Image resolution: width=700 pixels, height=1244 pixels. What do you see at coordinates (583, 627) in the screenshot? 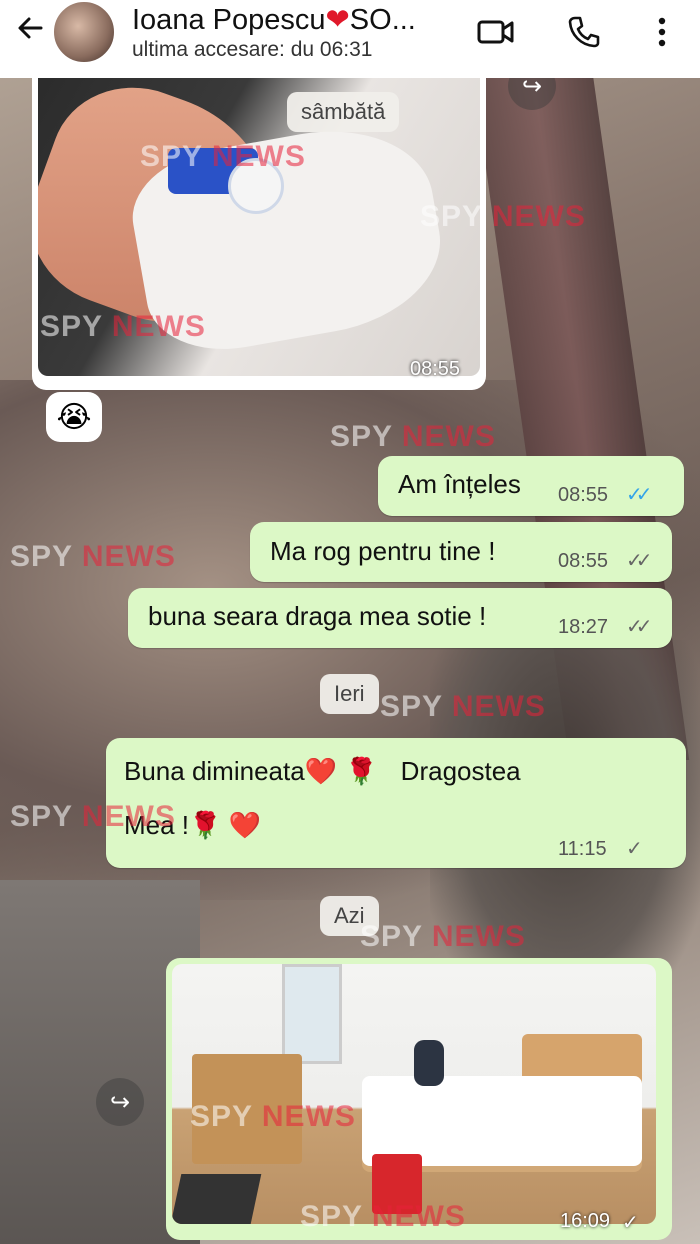
I see `message-time: 18:27` at bounding box center [583, 627].